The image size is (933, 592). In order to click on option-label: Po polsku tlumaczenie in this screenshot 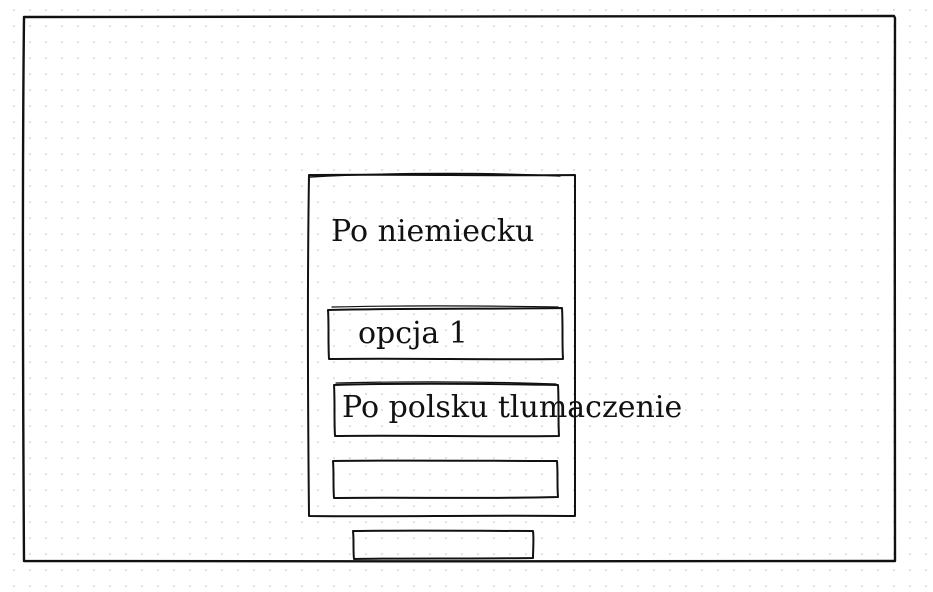, I will do `click(512, 407)`.